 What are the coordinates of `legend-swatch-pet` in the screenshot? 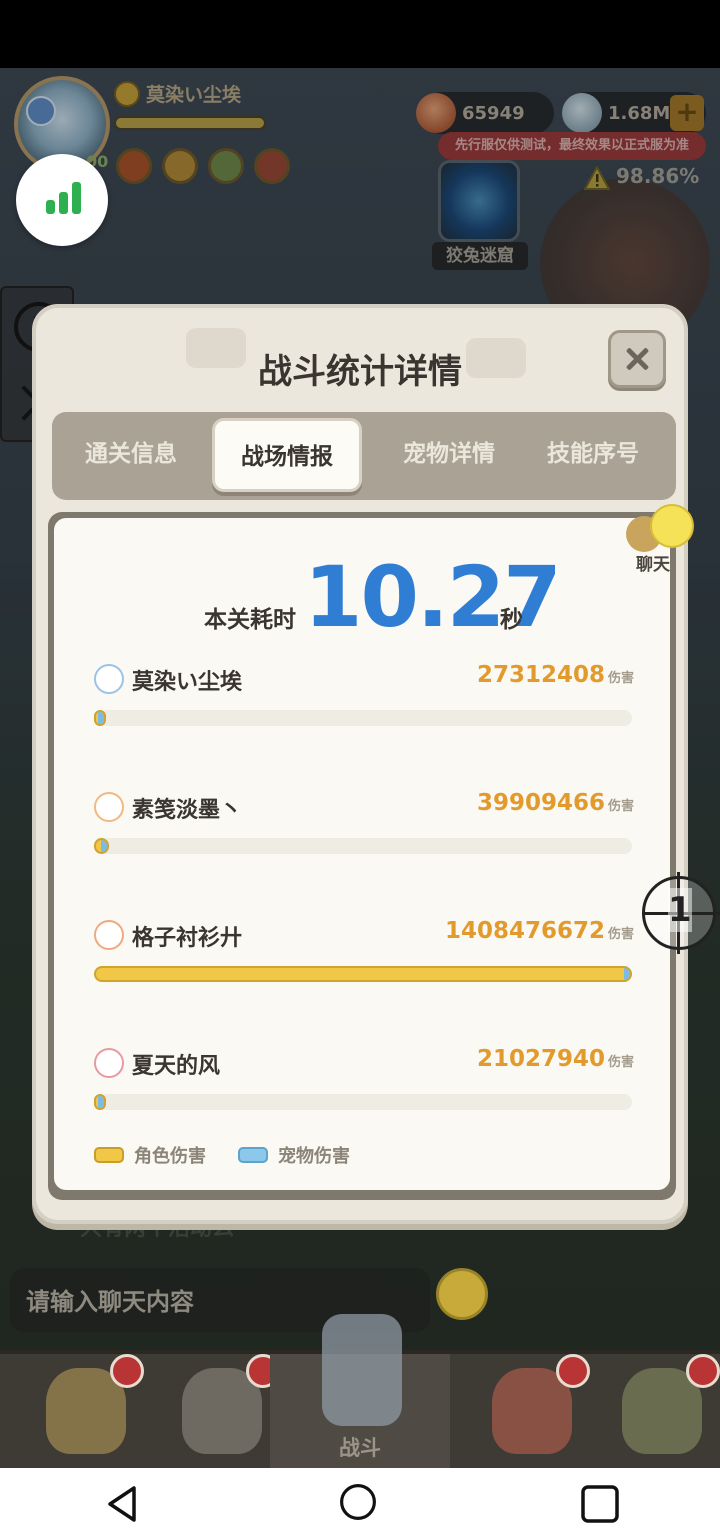 It's located at (253, 1155).